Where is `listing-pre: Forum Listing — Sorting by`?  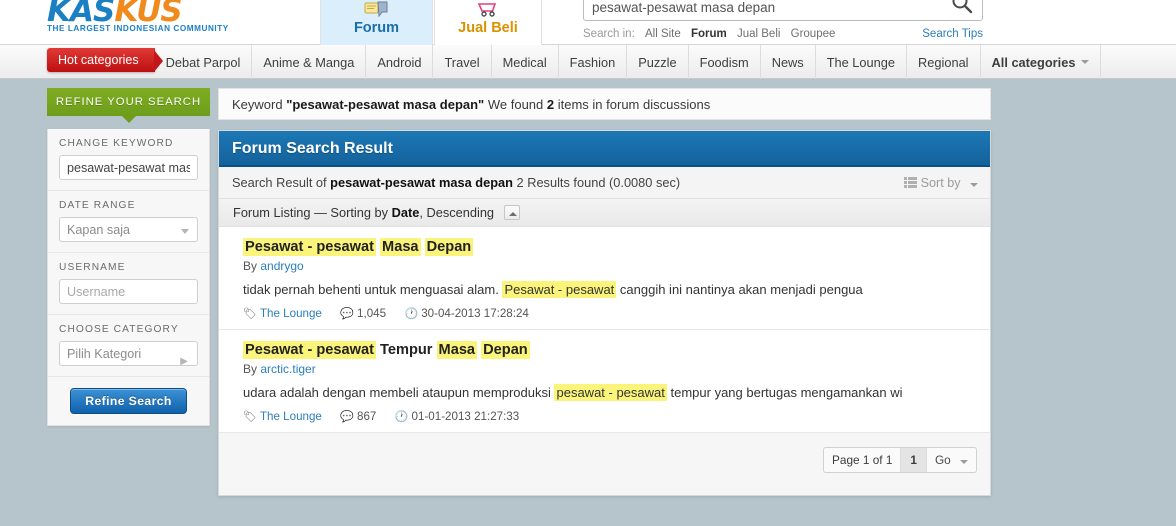 listing-pre: Forum Listing — Sorting by is located at coordinates (311, 212).